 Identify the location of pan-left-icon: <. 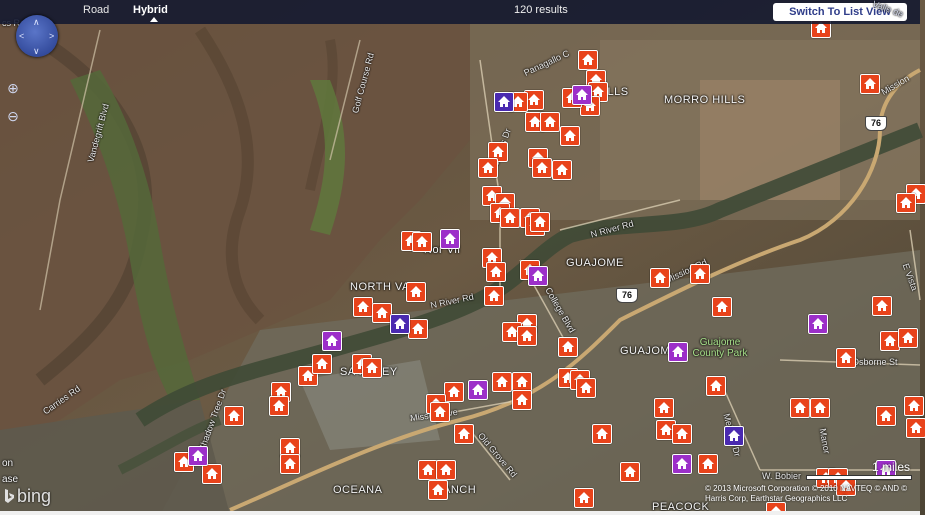
(21, 36).